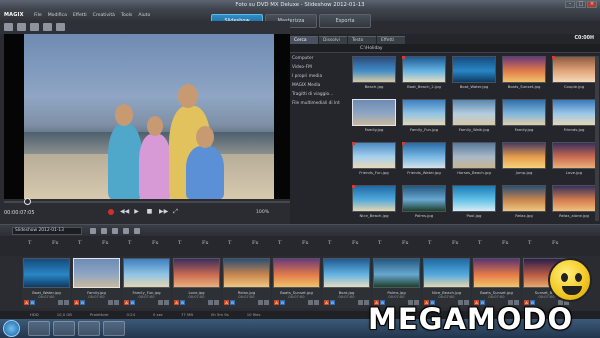 This screenshot has width=600, height=338. What do you see at coordinates (104, 231) in the screenshot?
I see `delete-icon` at bounding box center [104, 231].